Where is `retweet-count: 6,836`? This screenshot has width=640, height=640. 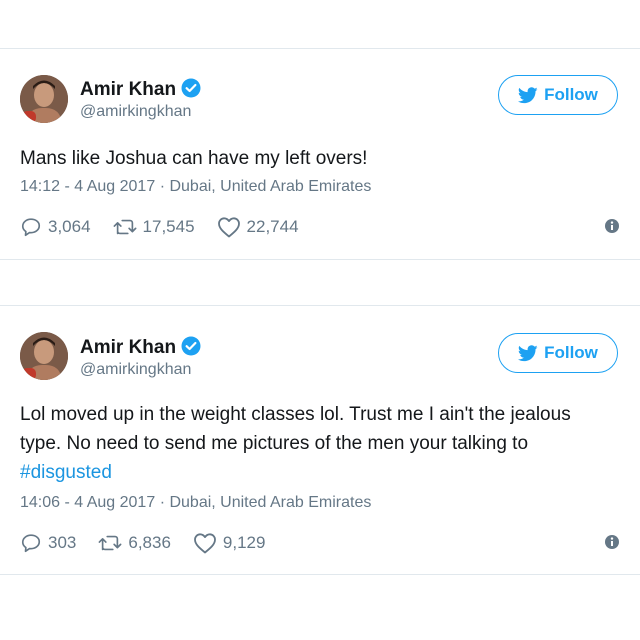 retweet-count: 6,836 is located at coordinates (149, 542).